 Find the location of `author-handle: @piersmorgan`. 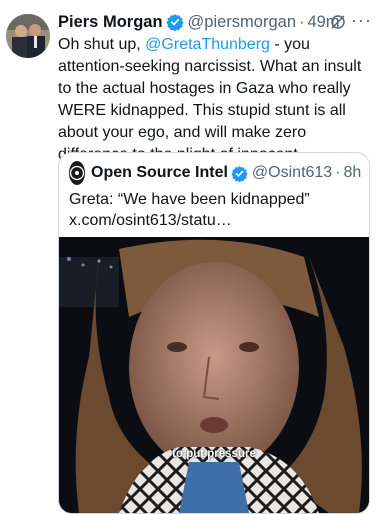

author-handle: @piersmorgan is located at coordinates (242, 22).